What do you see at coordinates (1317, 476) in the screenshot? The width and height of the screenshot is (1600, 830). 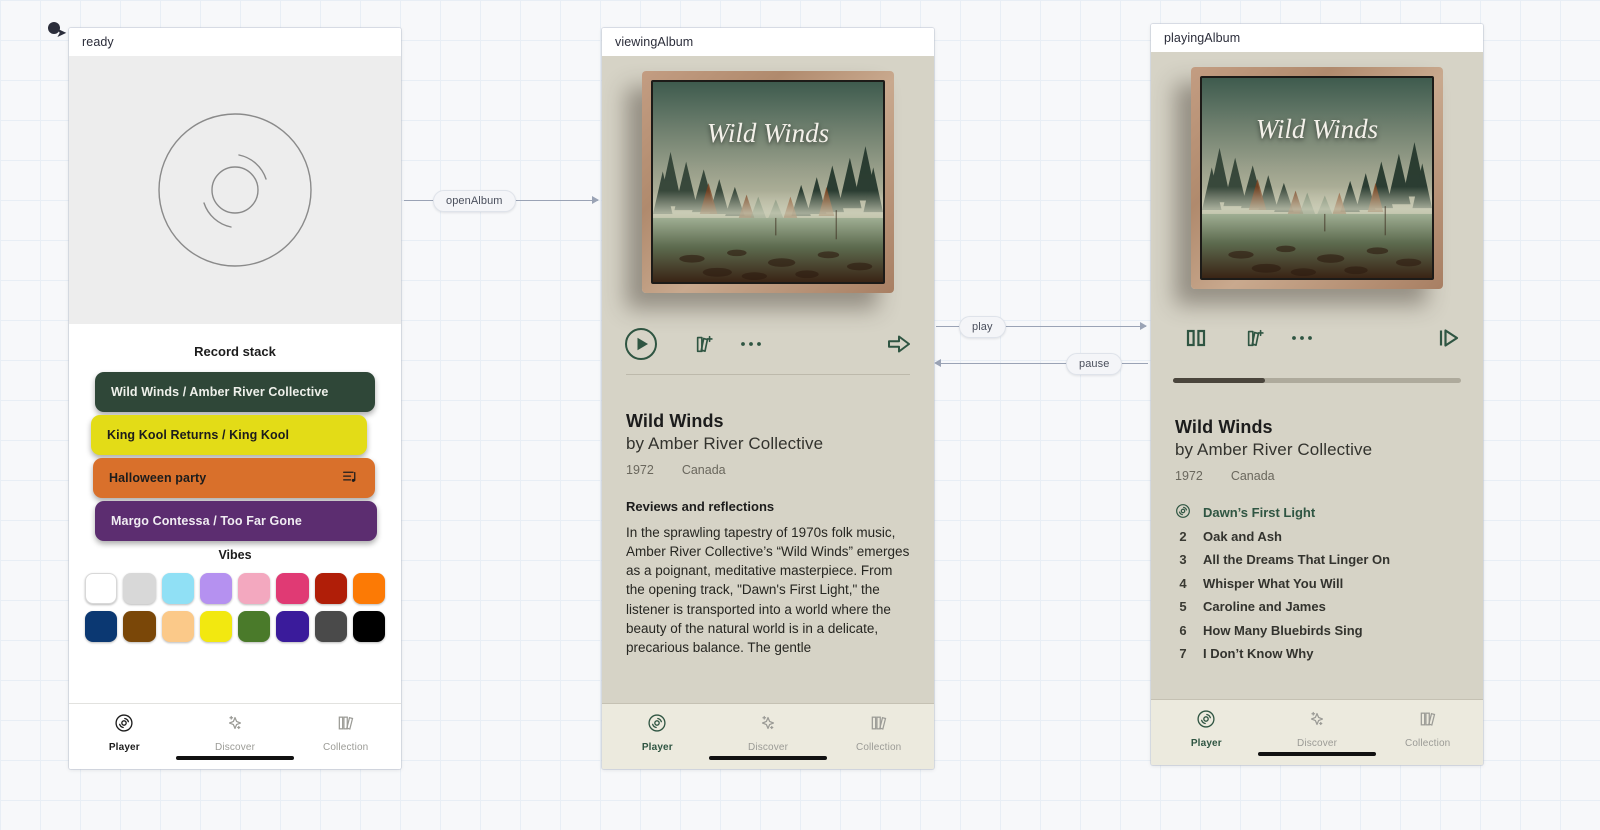 I see `album-meta-row: 1972 Canada` at bounding box center [1317, 476].